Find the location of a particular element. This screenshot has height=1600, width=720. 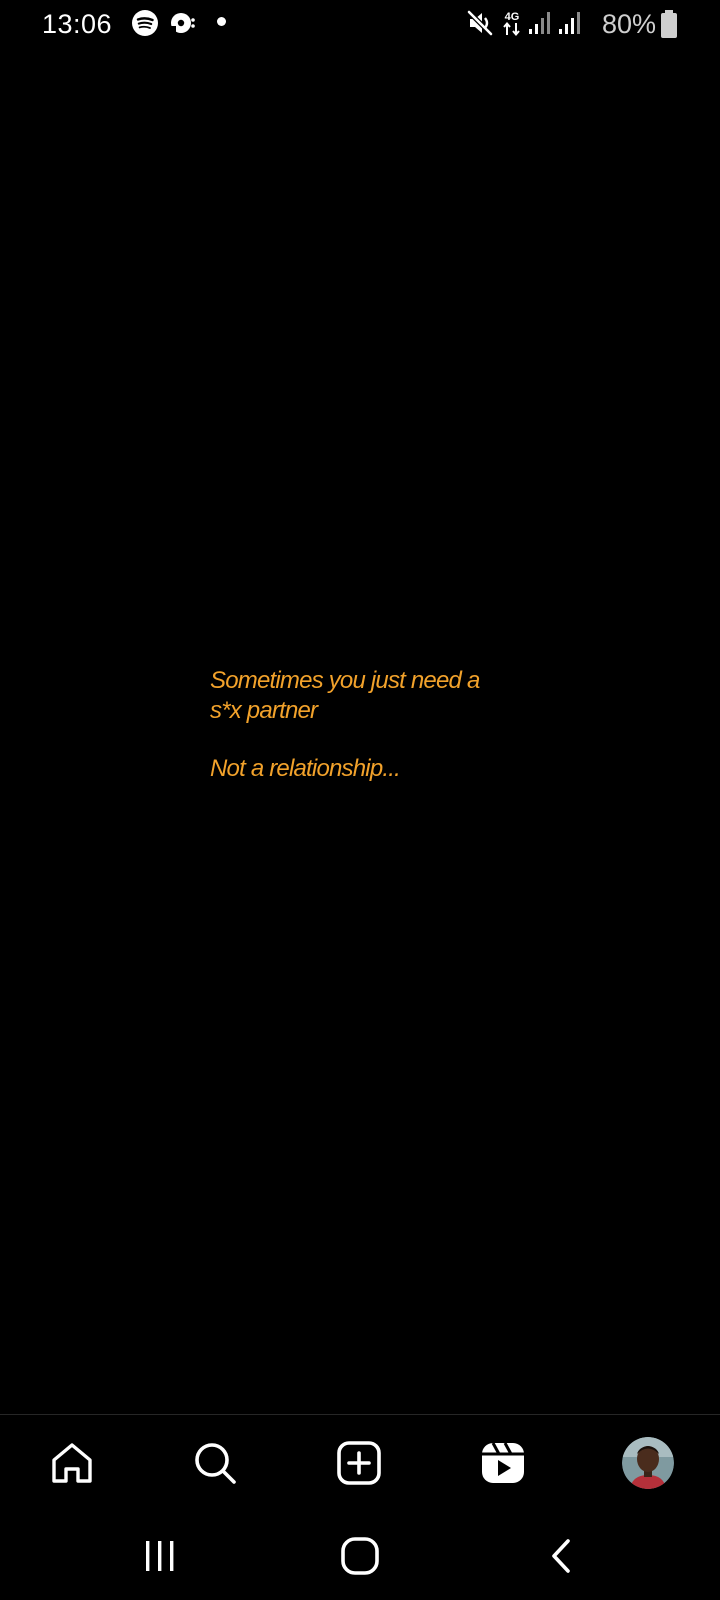

tab-search is located at coordinates (215, 1463).